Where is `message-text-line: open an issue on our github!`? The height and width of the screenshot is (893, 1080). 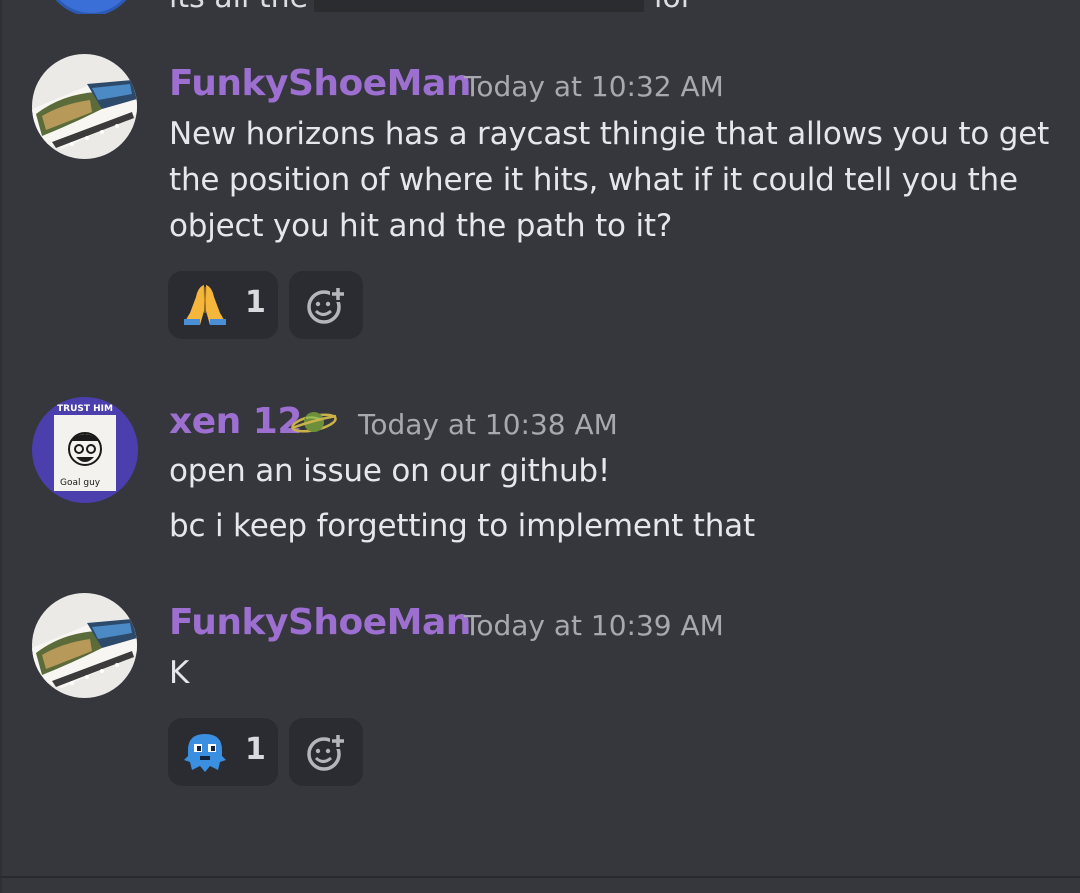
message-text-line: open an issue on our github! is located at coordinates (390, 471).